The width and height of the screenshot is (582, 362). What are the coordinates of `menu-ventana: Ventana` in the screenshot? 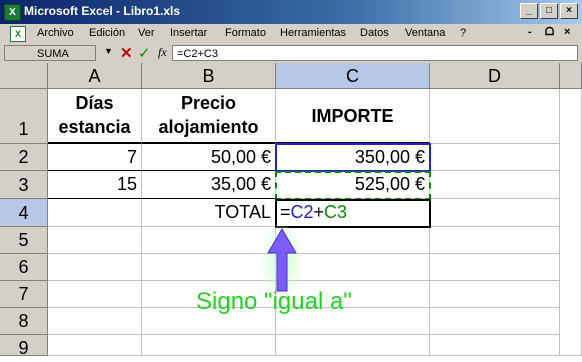 It's located at (425, 33).